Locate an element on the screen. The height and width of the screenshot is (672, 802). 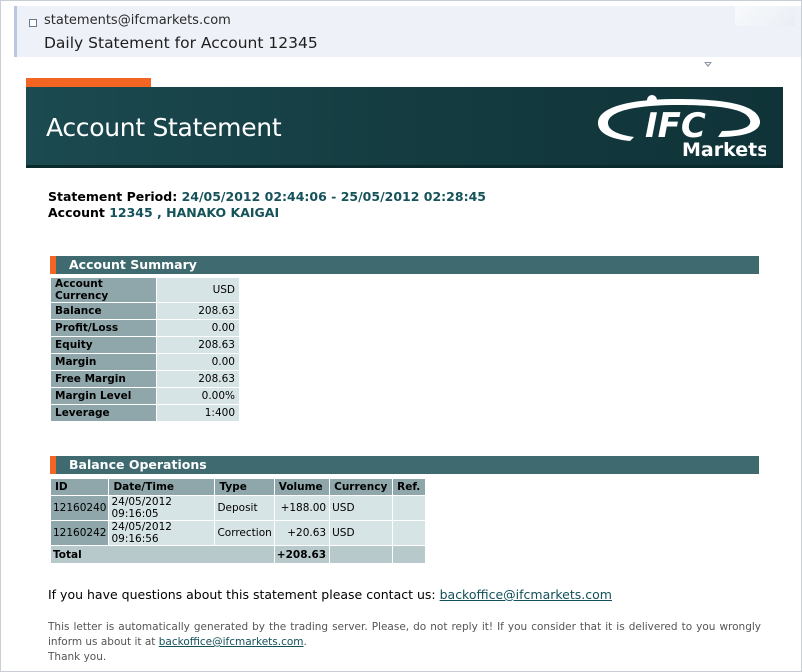
column-header: Type is located at coordinates (244, 487).